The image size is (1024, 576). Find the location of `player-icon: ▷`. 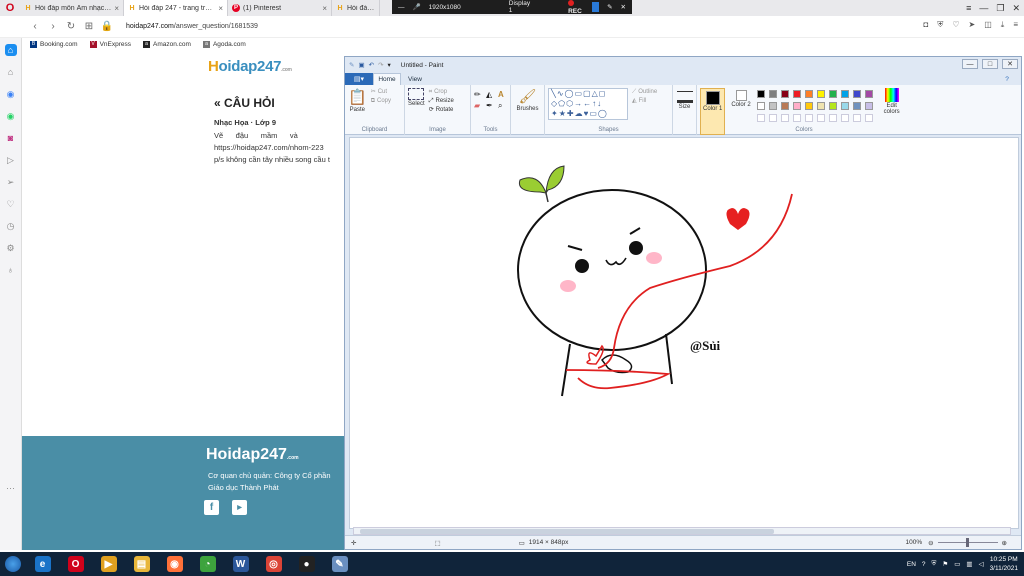

player-icon: ▷ is located at coordinates (11, 160).